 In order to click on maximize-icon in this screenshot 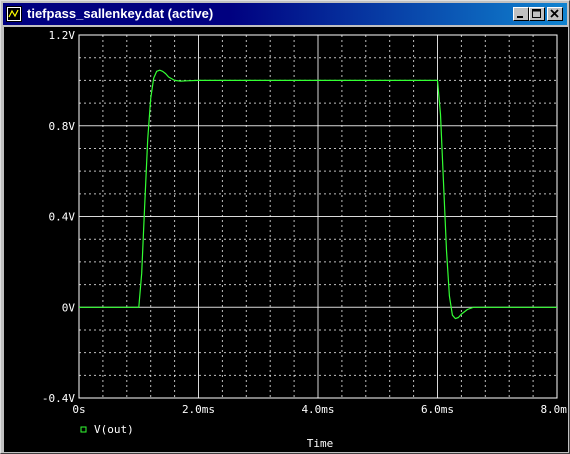, I will do `click(536, 13)`.